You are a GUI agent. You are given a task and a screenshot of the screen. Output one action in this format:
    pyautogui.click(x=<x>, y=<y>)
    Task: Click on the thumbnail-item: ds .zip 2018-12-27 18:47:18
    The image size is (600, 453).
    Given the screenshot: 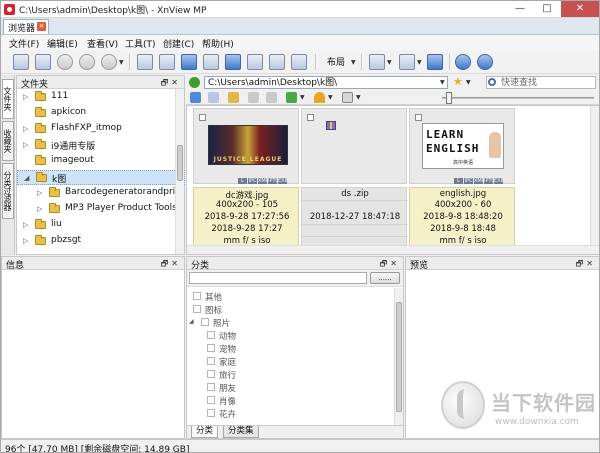 What is the action you would take?
    pyautogui.click(x=354, y=178)
    